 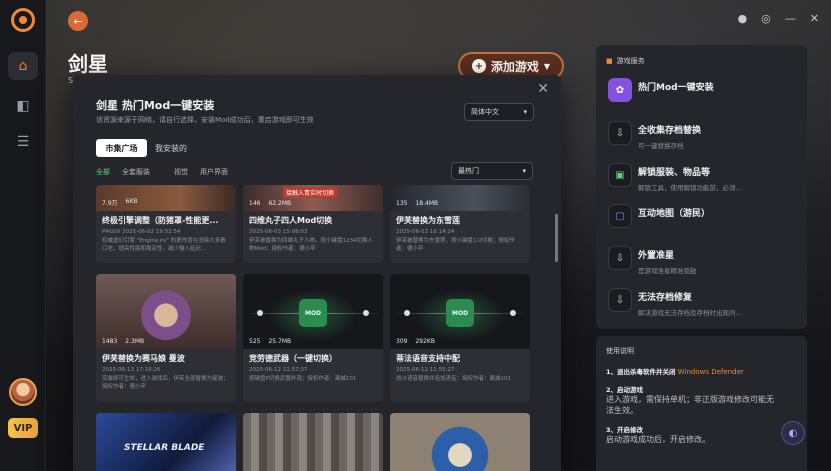 What do you see at coordinates (620, 175) in the screenshot?
I see `unlock-icon: ▣` at bounding box center [620, 175].